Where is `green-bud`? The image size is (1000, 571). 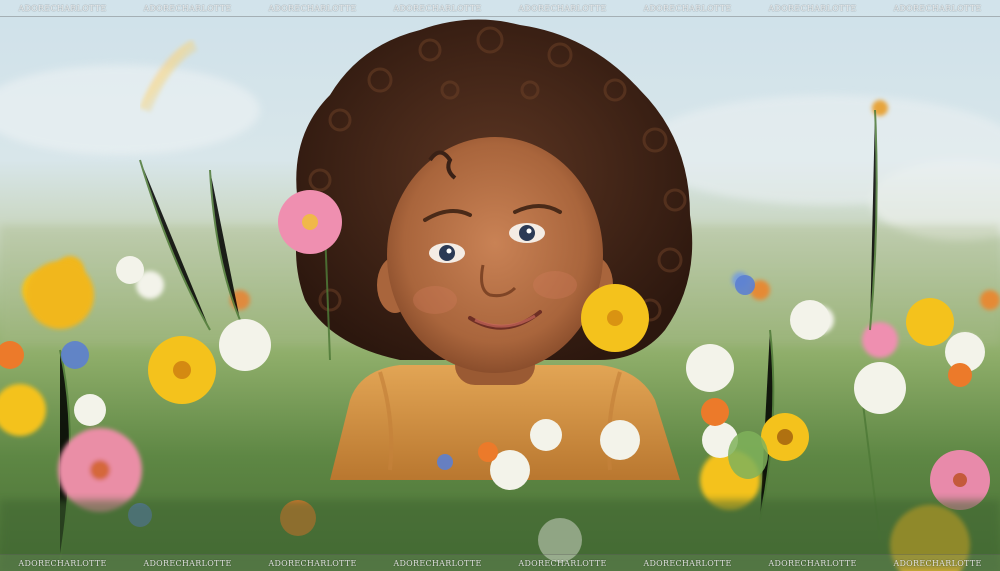 green-bud is located at coordinates (748, 455).